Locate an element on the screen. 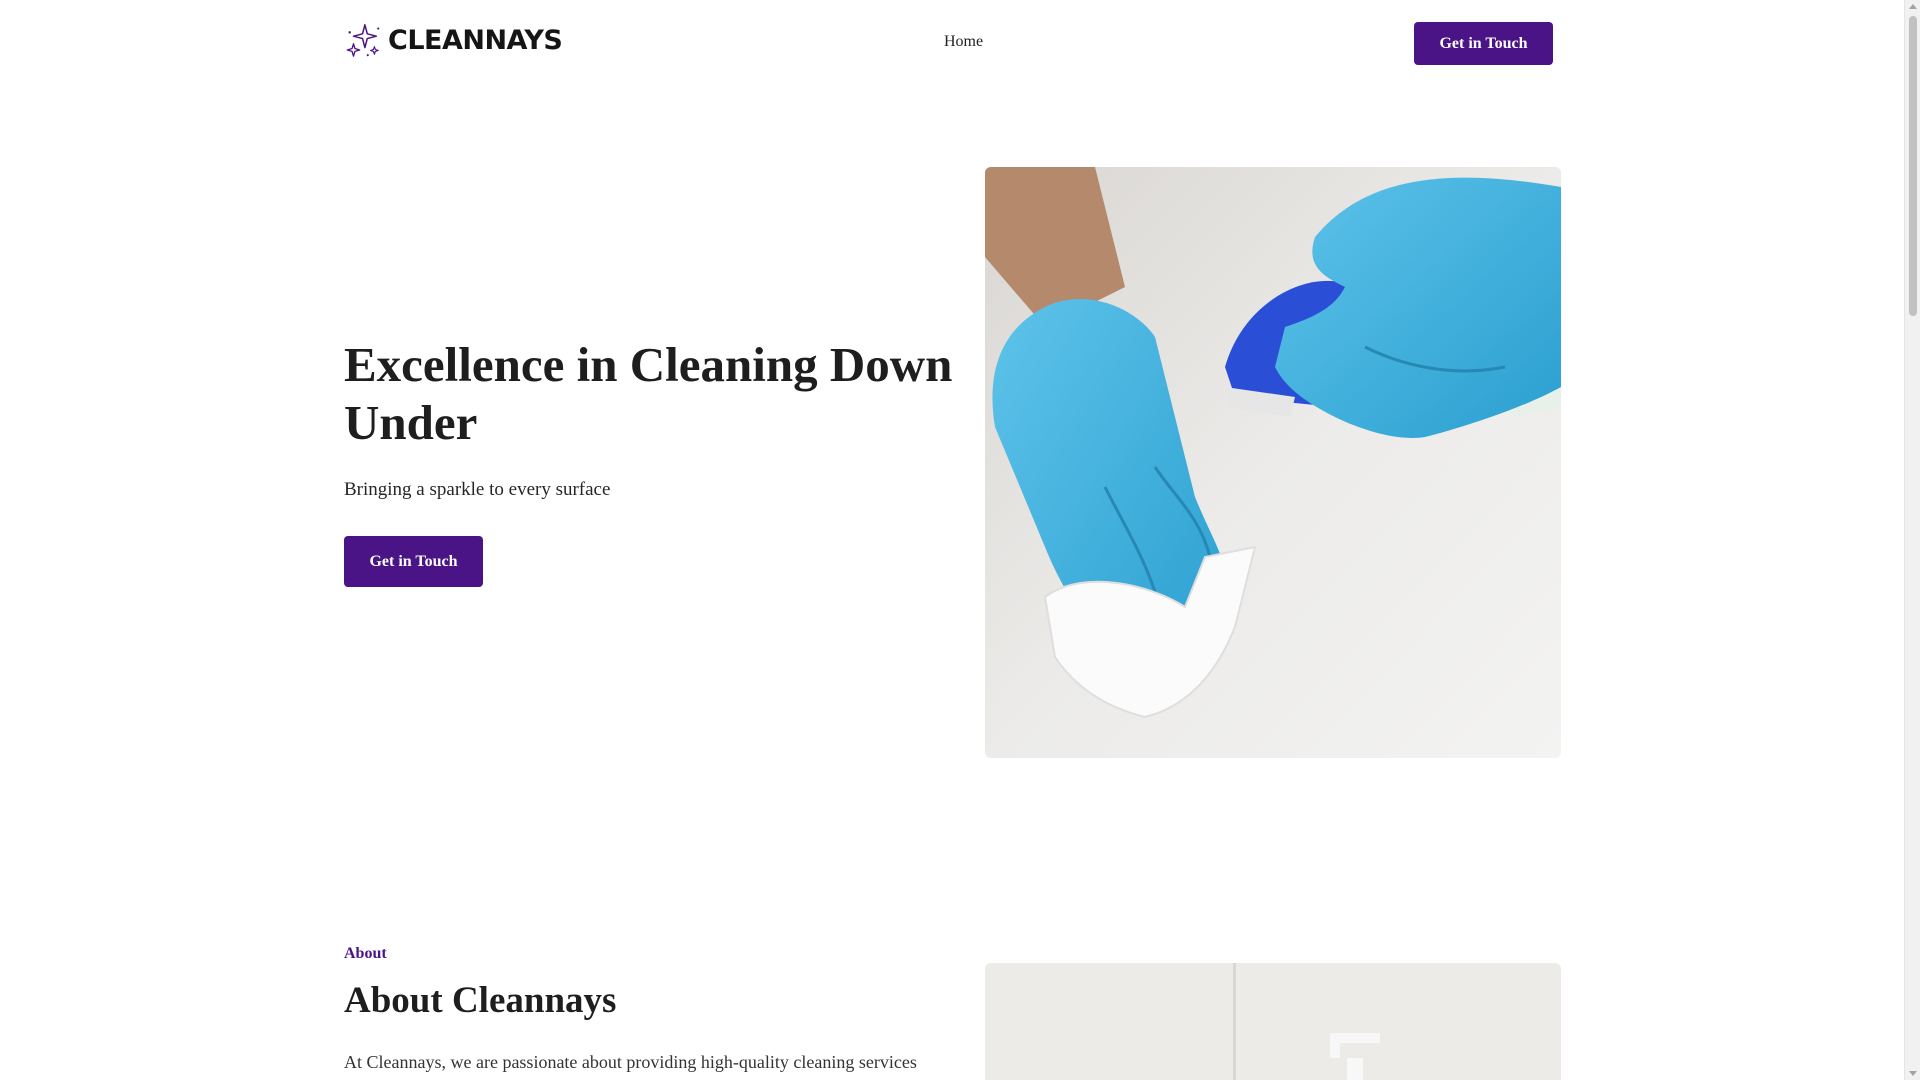 The width and height of the screenshot is (1920, 1080). scrollbar-thumb is located at coordinates (1913, 166).